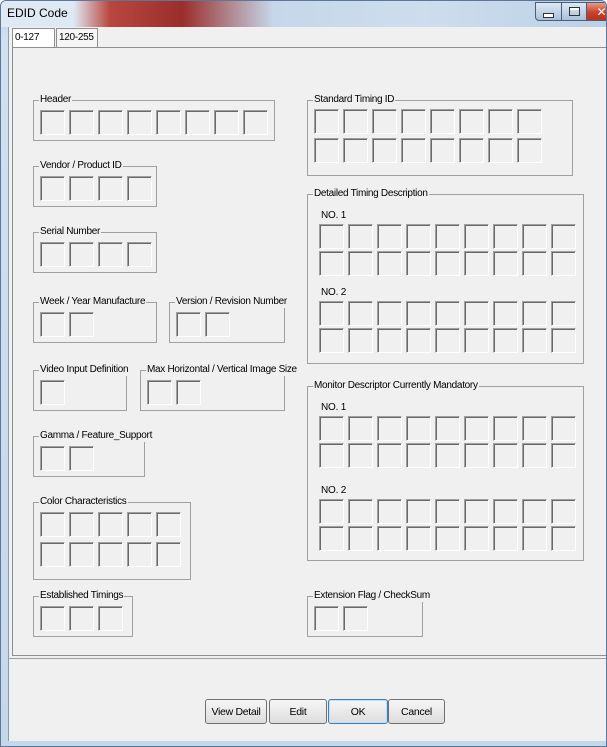  I want to click on cancel-button: Cancel, so click(416, 711).